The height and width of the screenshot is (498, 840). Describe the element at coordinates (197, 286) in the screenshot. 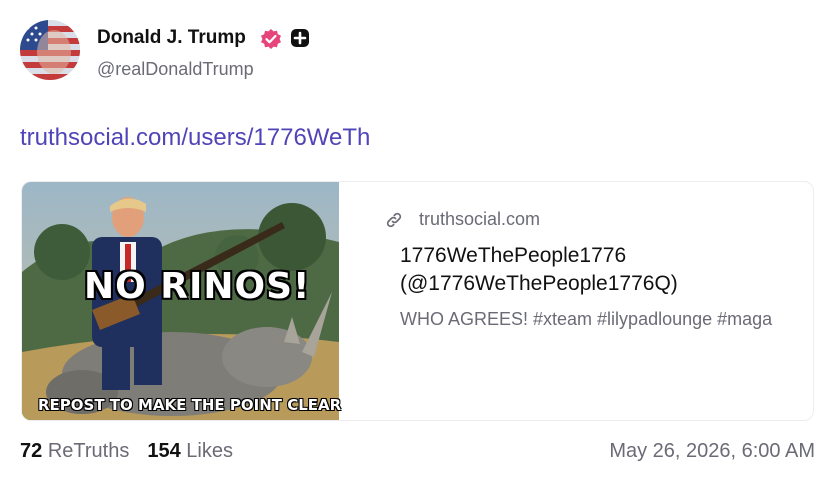

I see `preview-image-headline: NO RINOS!` at that location.